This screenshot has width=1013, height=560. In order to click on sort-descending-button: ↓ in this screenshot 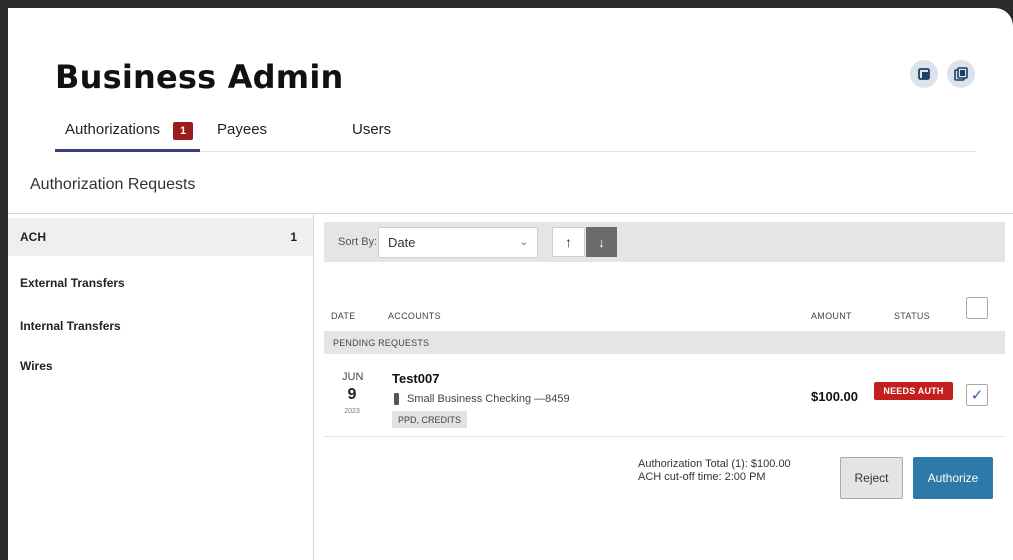, I will do `click(601, 242)`.